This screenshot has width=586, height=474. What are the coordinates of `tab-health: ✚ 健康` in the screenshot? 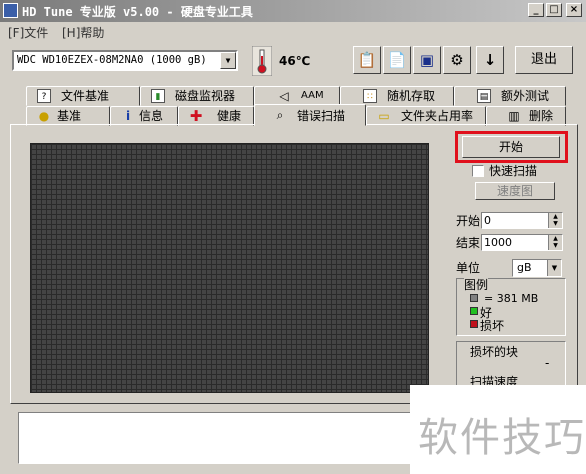 It's located at (216, 116).